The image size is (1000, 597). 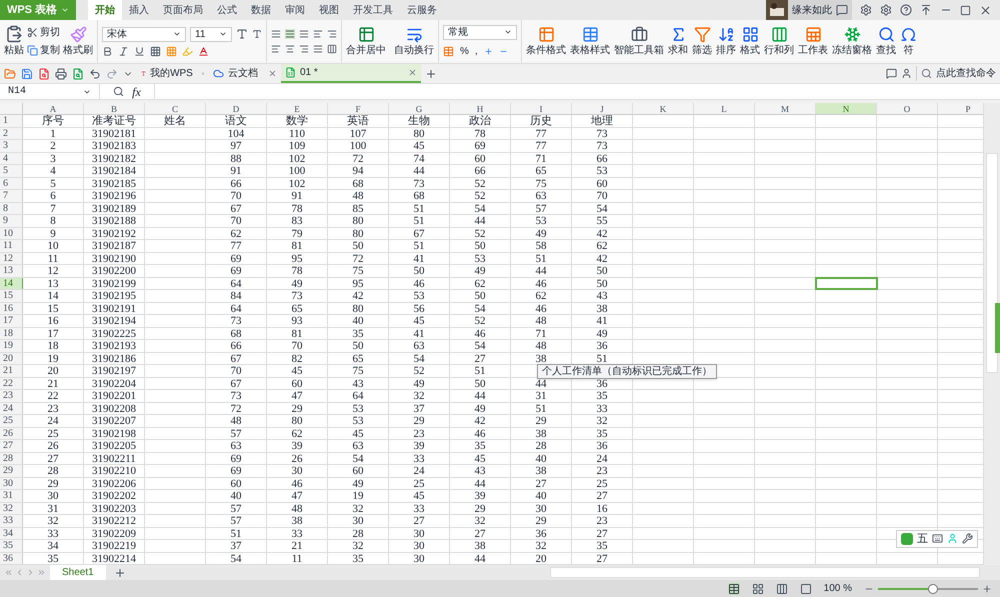 I want to click on ribbon-tab: 公式, so click(x=227, y=10).